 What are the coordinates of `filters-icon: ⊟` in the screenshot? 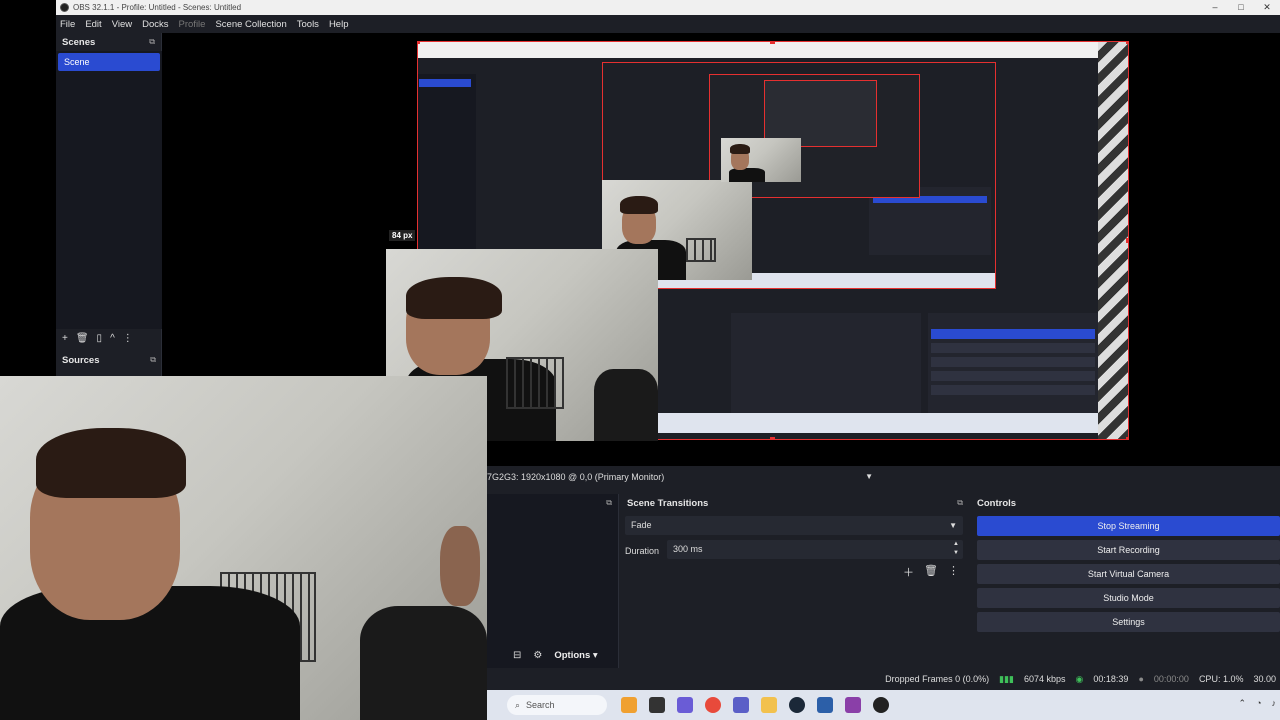 It's located at (517, 655).